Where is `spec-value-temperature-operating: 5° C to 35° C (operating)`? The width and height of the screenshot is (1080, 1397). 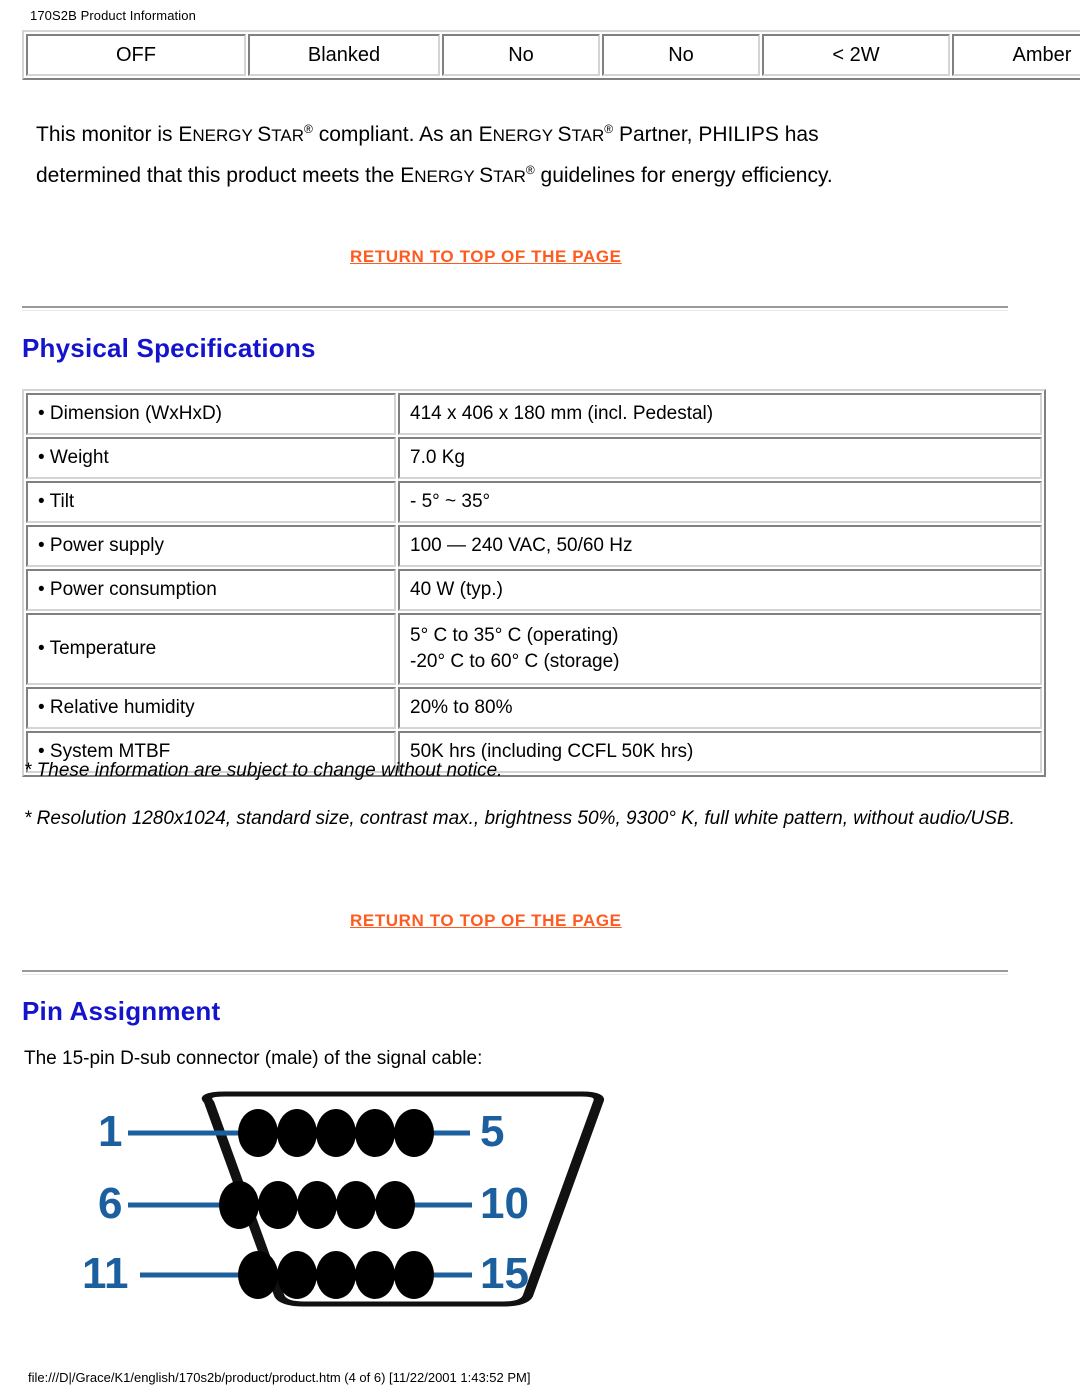
spec-value-temperature-operating: 5° C to 35° C (operating) is located at coordinates (514, 635).